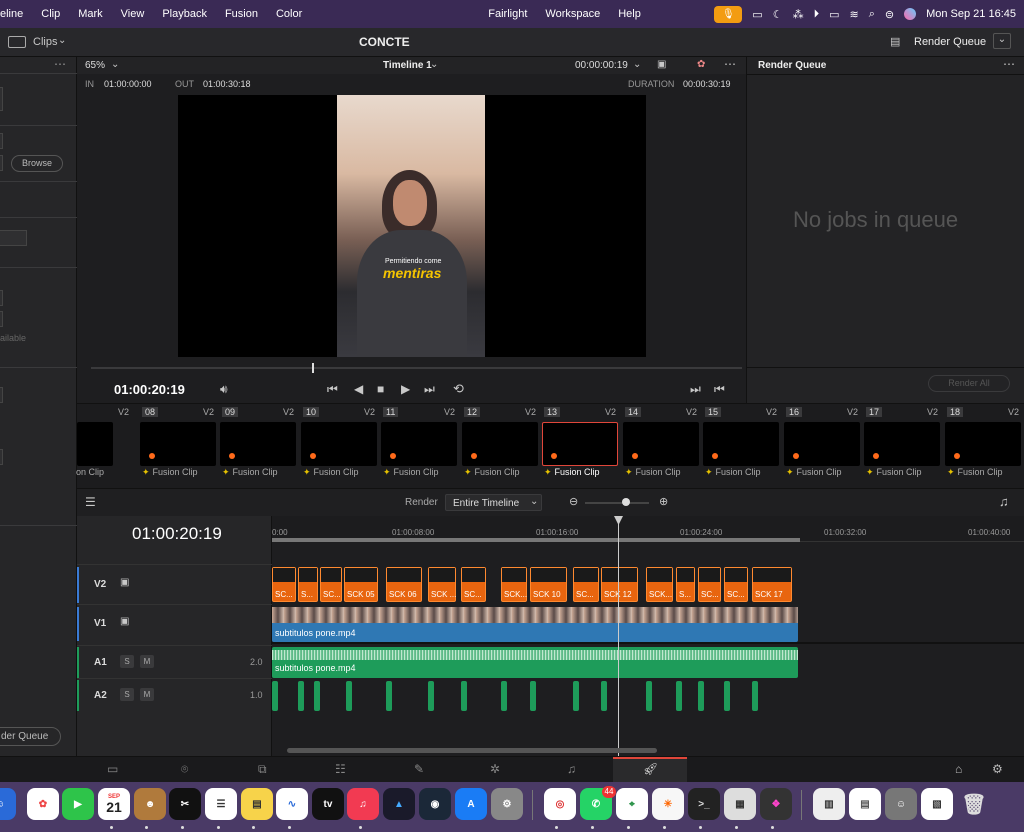  What do you see at coordinates (471, 804) in the screenshot?
I see `app-store-icon: A` at bounding box center [471, 804].